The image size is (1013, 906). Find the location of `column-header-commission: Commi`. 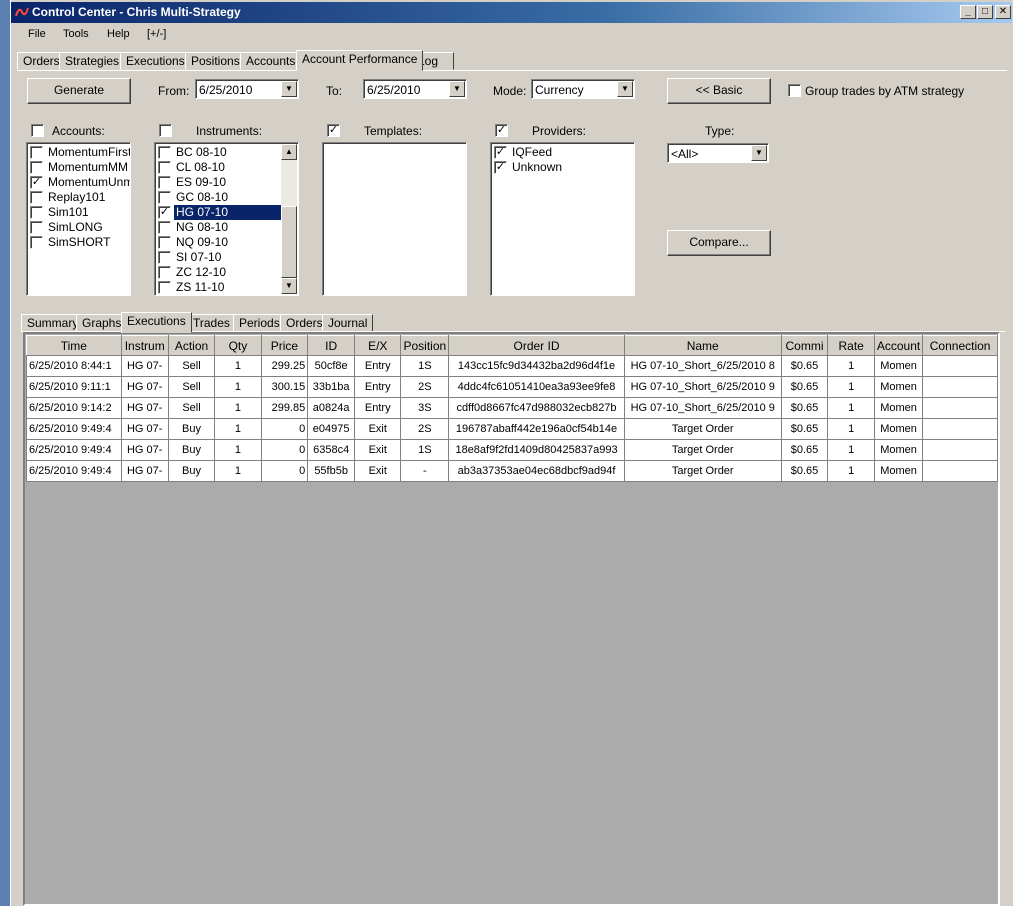

column-header-commission: Commi is located at coordinates (804, 345).